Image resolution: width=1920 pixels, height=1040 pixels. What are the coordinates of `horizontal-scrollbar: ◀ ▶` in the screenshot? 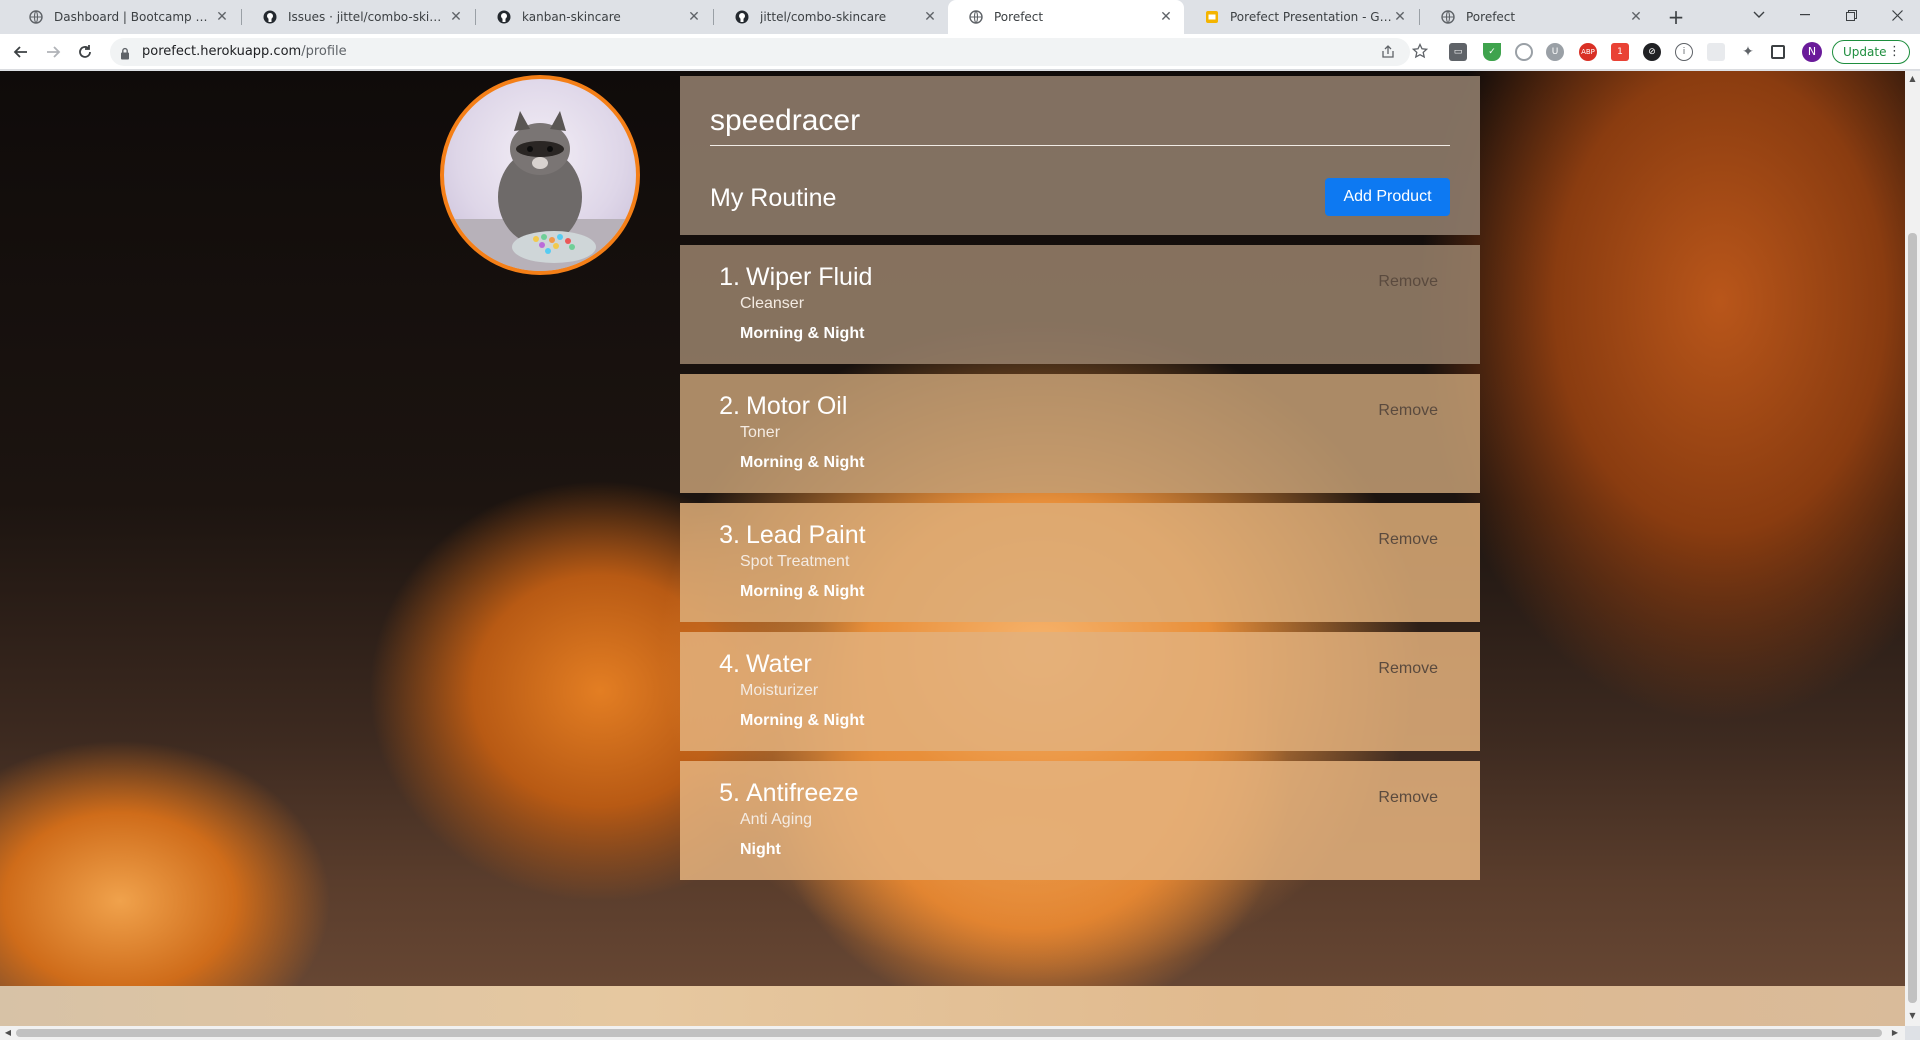 It's located at (952, 1033).